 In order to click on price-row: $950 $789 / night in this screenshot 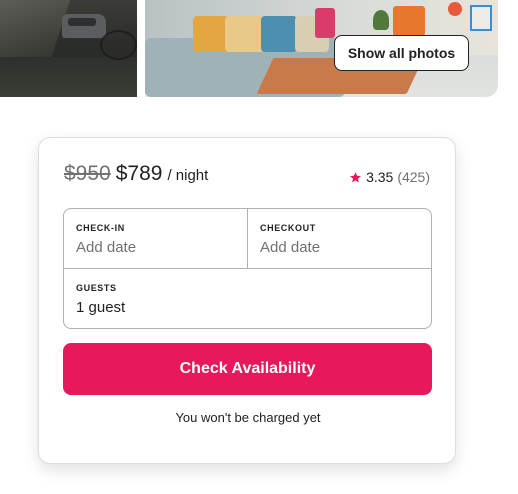, I will do `click(136, 174)`.